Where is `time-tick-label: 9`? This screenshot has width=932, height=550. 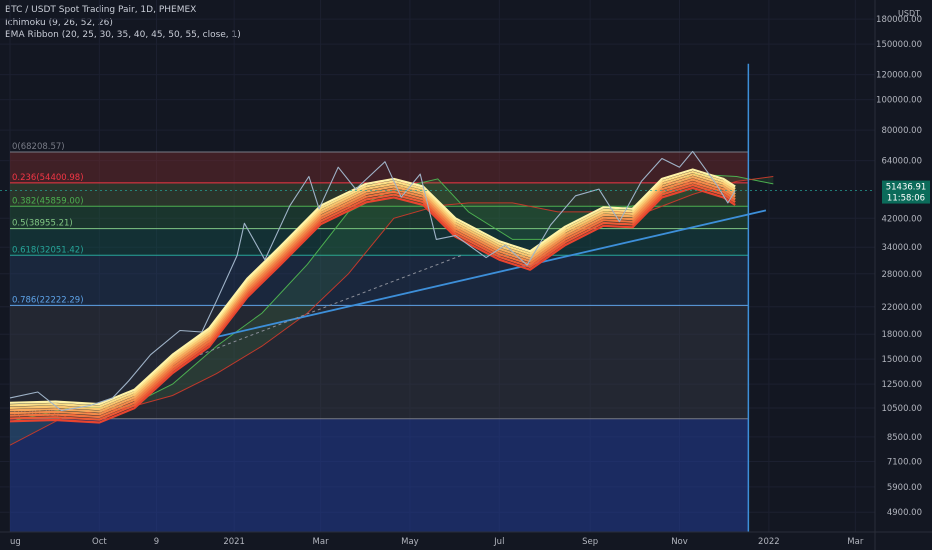
time-tick-label: 9 is located at coordinates (156, 542).